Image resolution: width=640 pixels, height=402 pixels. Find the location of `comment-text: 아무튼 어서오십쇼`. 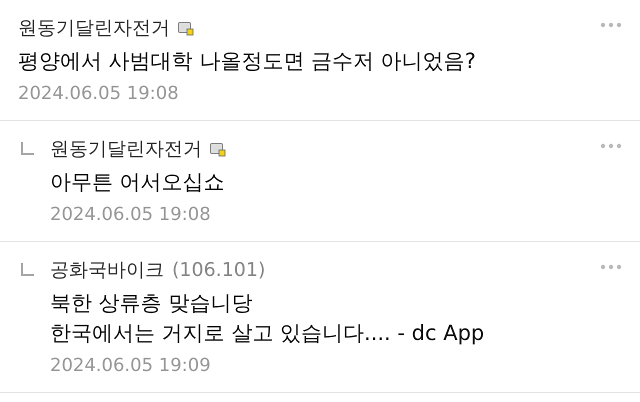

comment-text: 아무튼 어서오십쇼 is located at coordinates (138, 182).